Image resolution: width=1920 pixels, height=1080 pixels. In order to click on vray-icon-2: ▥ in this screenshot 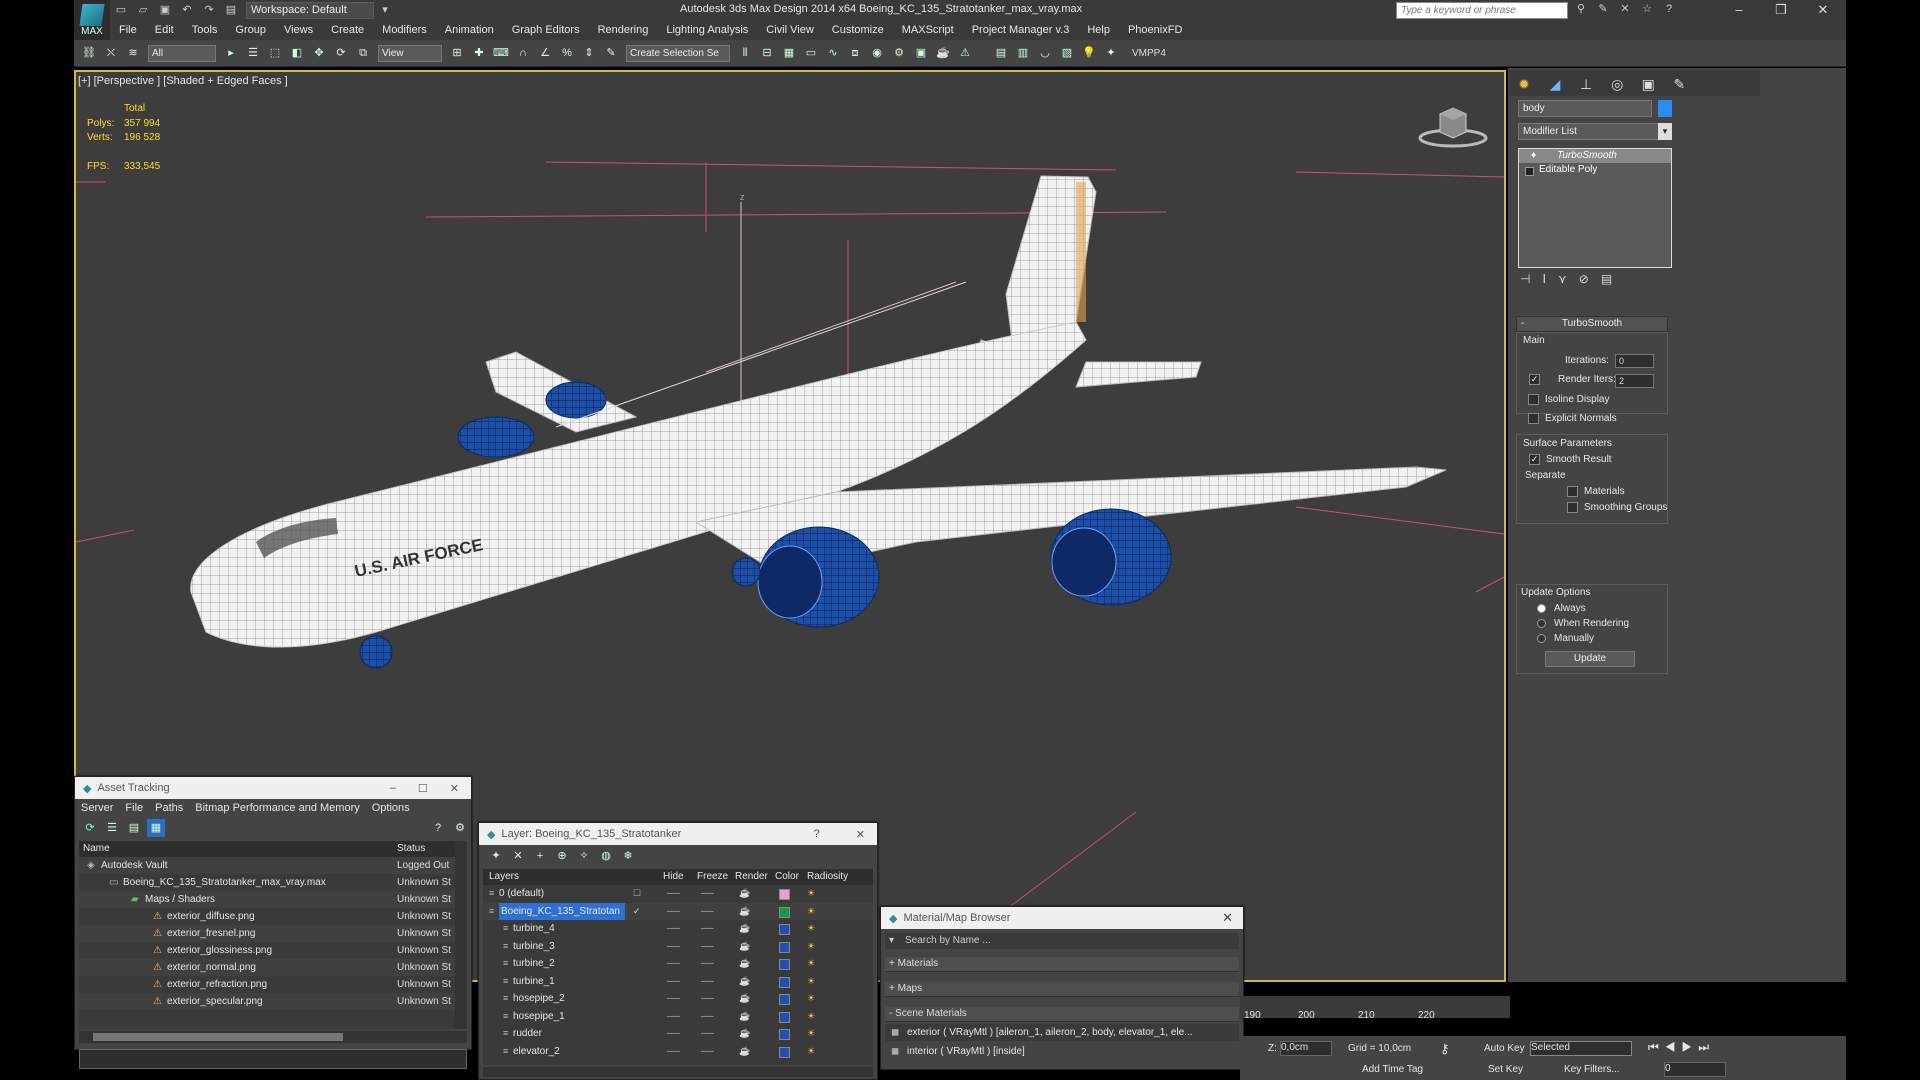, I will do `click(1023, 53)`.